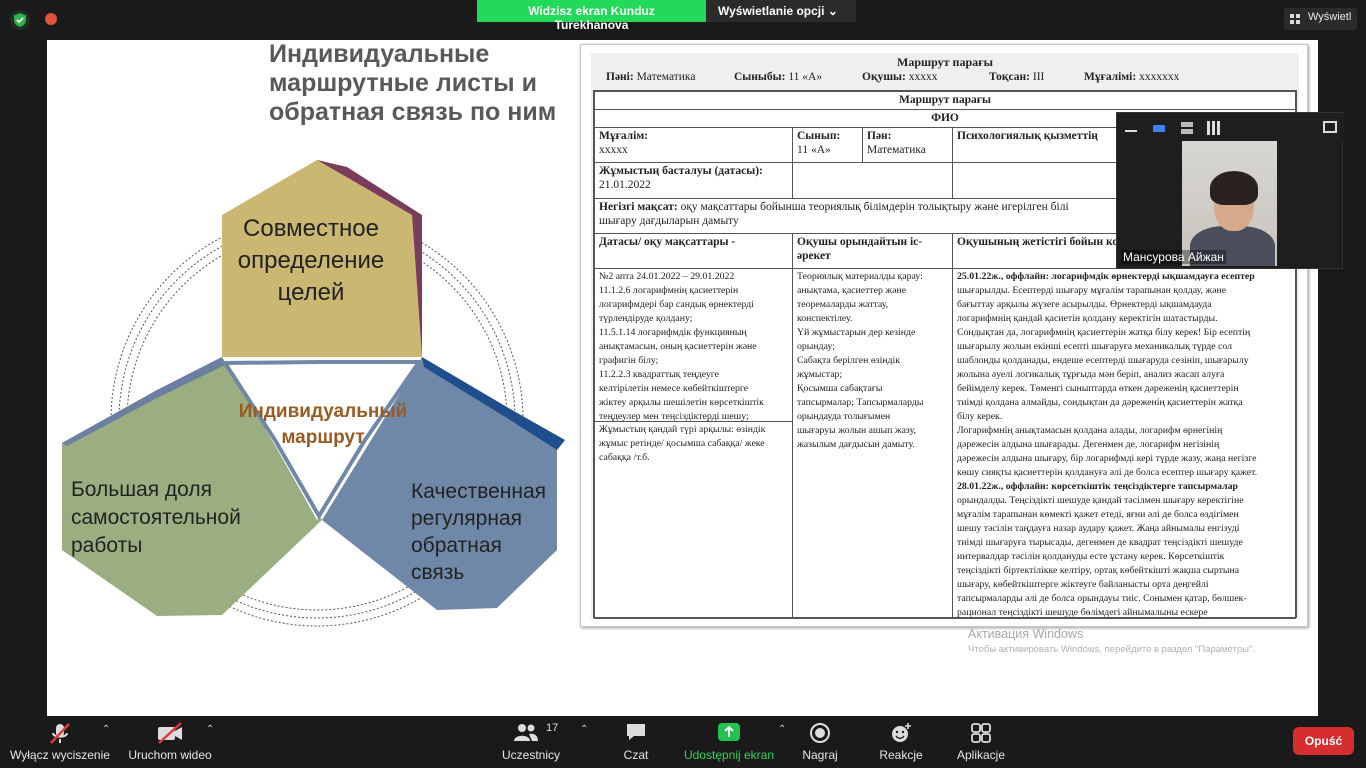 The width and height of the screenshot is (1366, 768). What do you see at coordinates (676, 304) in the screenshot?
I see `col1-line: логарифмдері бар сандық өрнектерді` at bounding box center [676, 304].